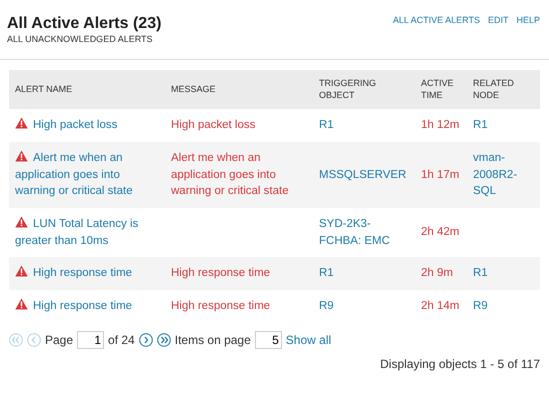  Describe the element at coordinates (121, 340) in the screenshot. I see `page-count: of 24` at that location.